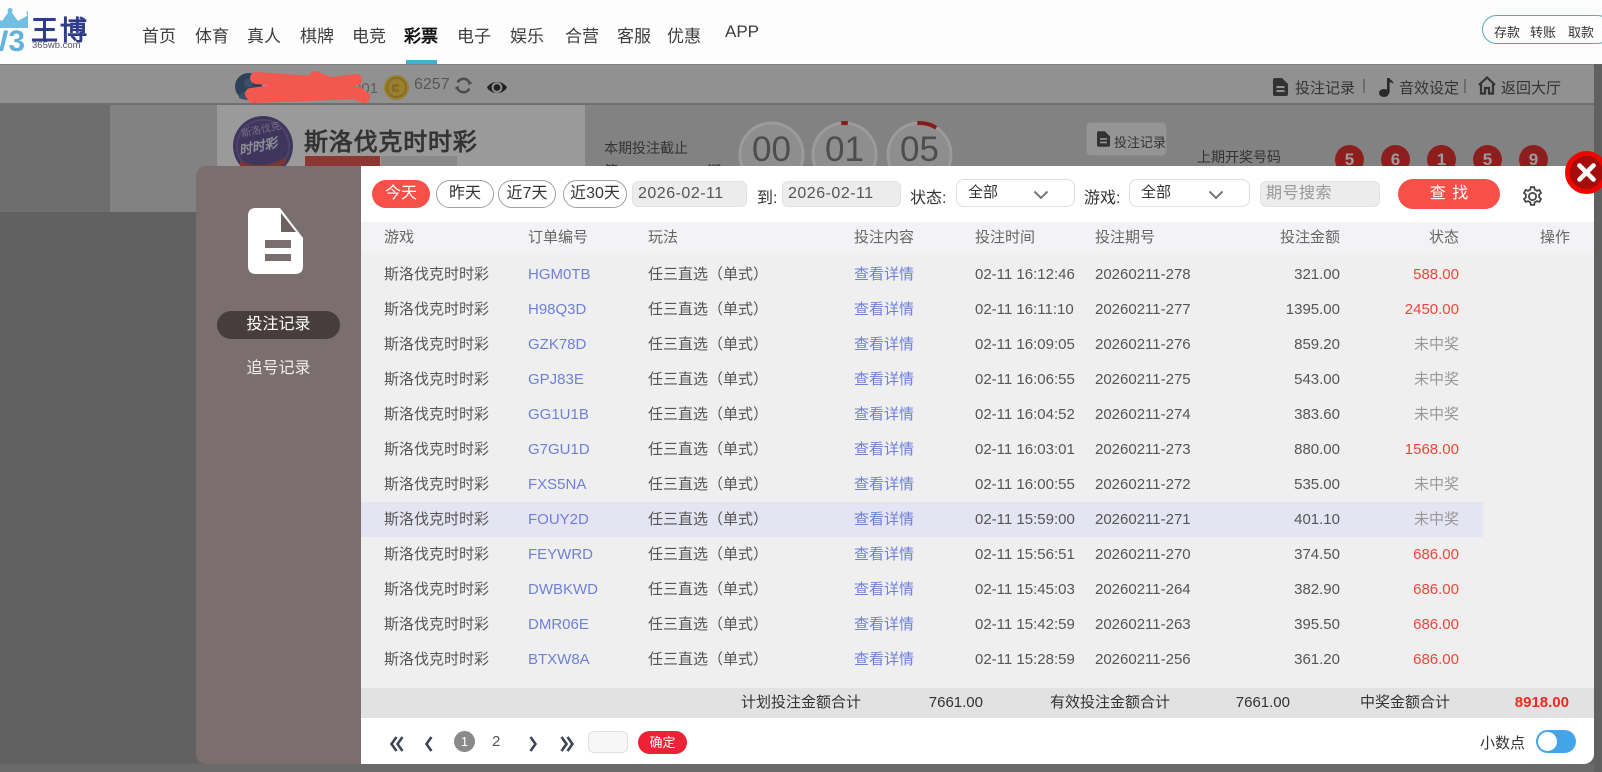 The height and width of the screenshot is (772, 1602). What do you see at coordinates (12, 39) in the screenshot?
I see `svg-text: W3` at bounding box center [12, 39].